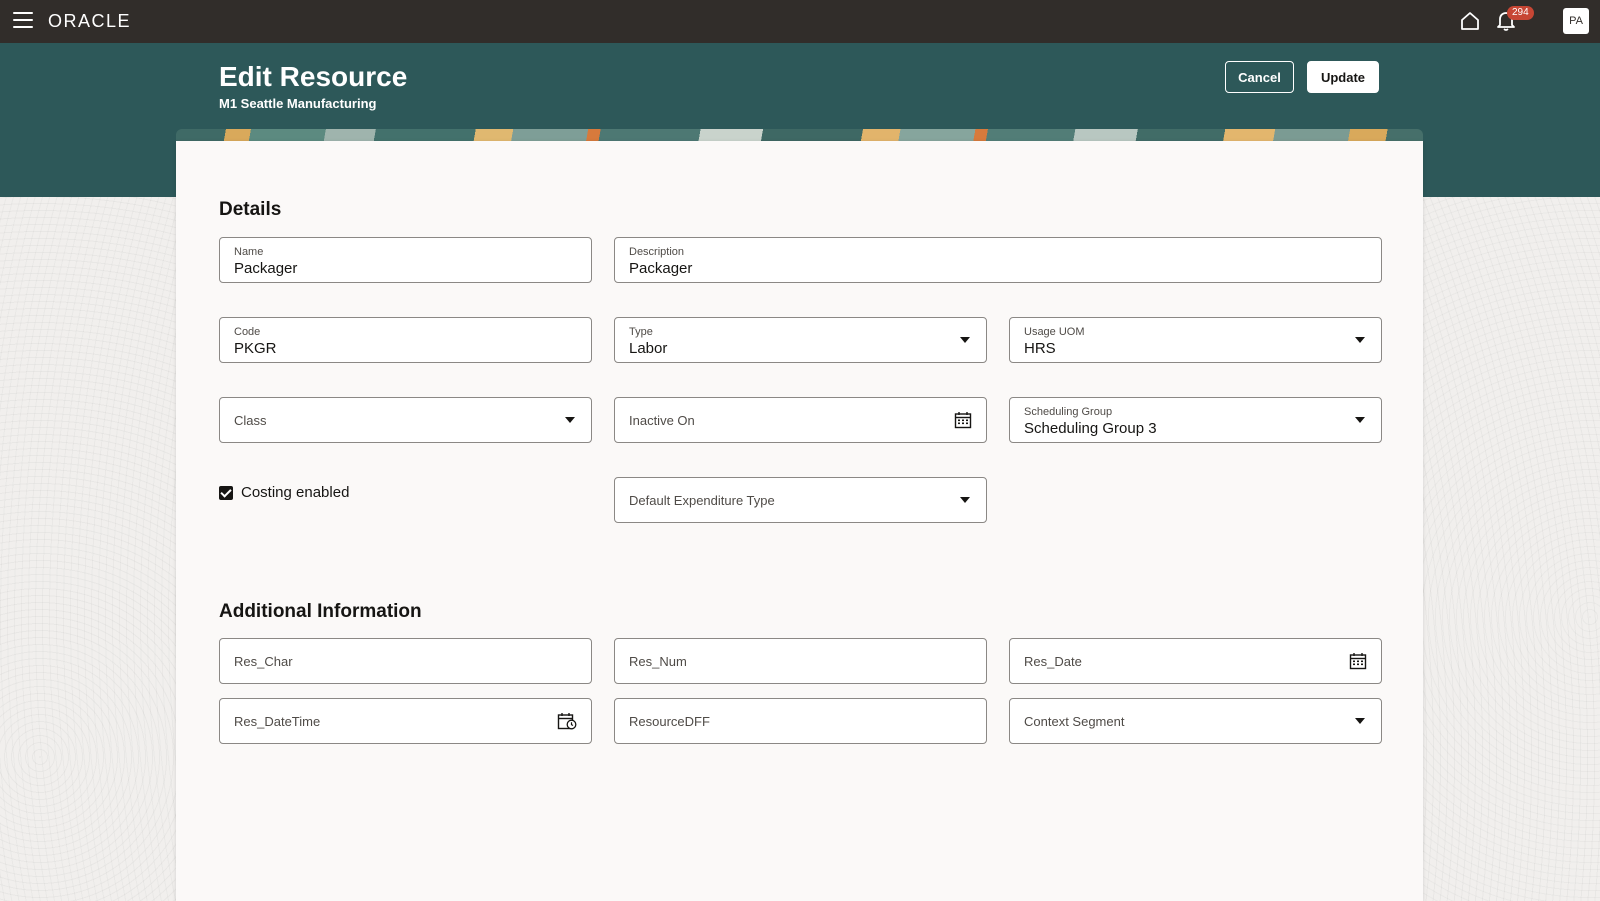 The width and height of the screenshot is (1600, 901). Describe the element at coordinates (662, 420) in the screenshot. I see `inactive-on-placeholder: Inactive On` at that location.